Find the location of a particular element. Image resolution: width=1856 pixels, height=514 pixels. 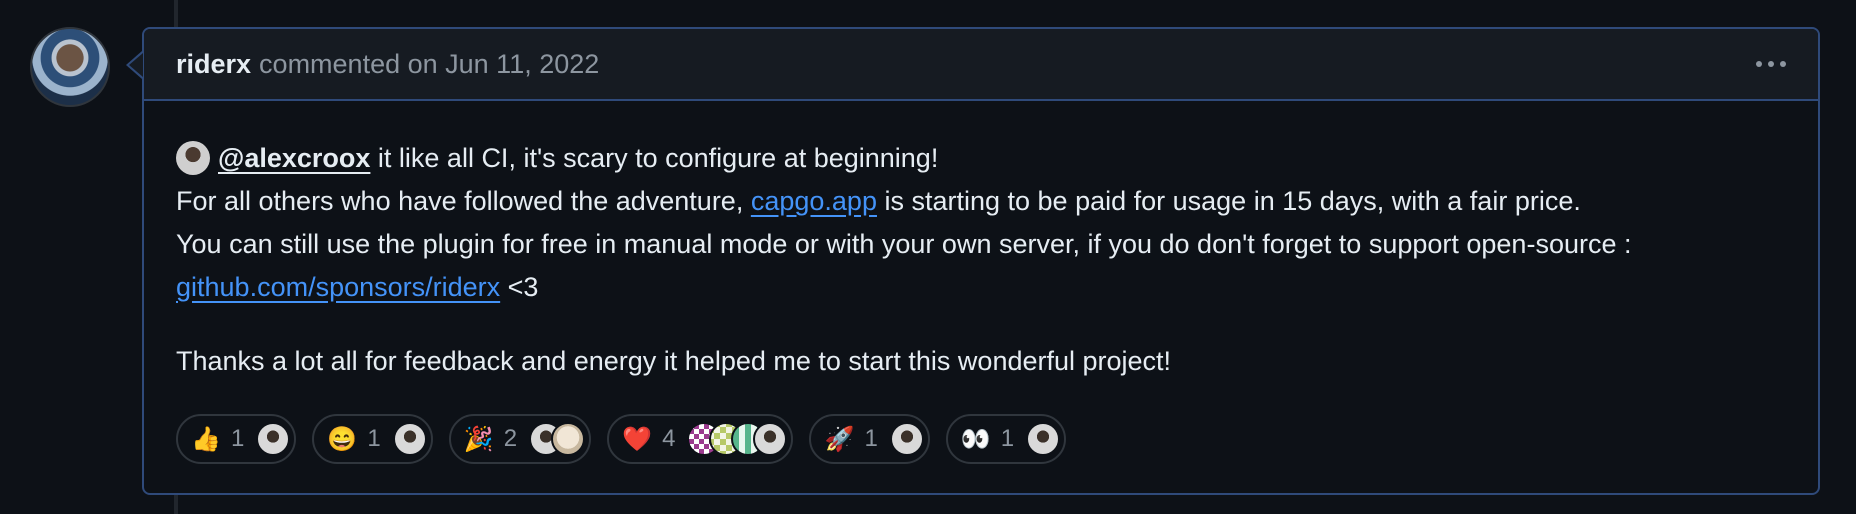

comment-line-4: github.com/sponsors/riderx <3 is located at coordinates (981, 287).